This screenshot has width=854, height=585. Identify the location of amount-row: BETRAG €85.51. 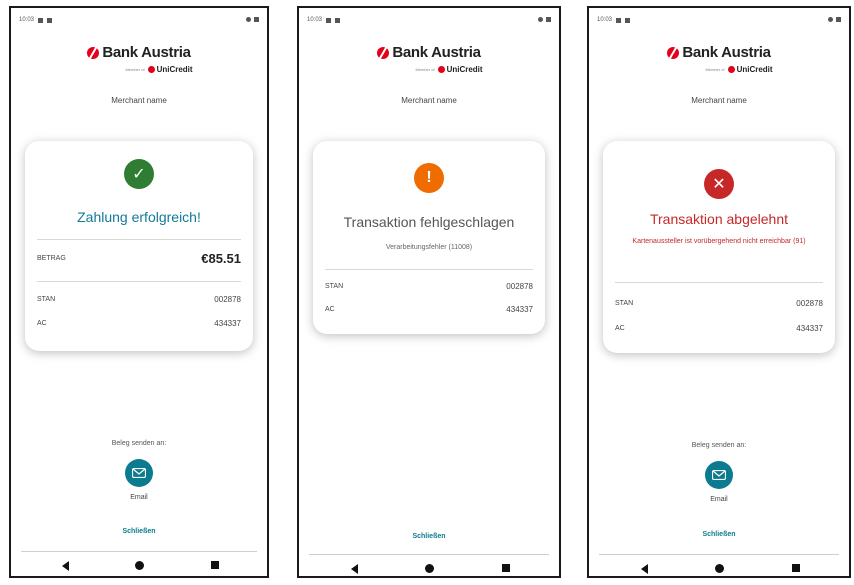
(139, 258).